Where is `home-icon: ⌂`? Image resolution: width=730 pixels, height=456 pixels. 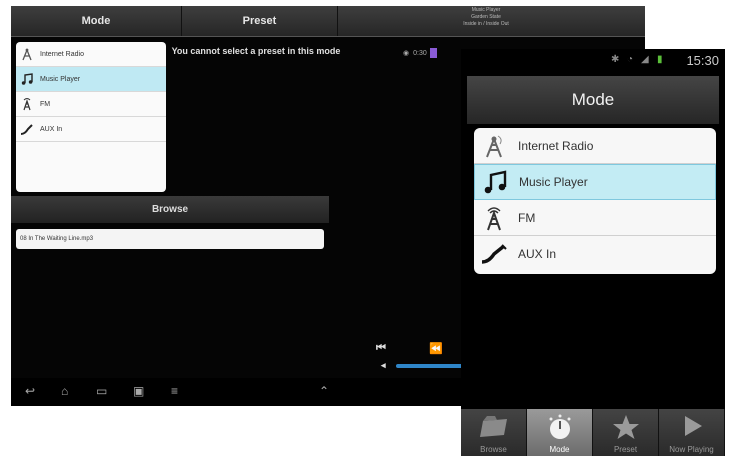
home-icon: ⌂ is located at coordinates (64, 391).